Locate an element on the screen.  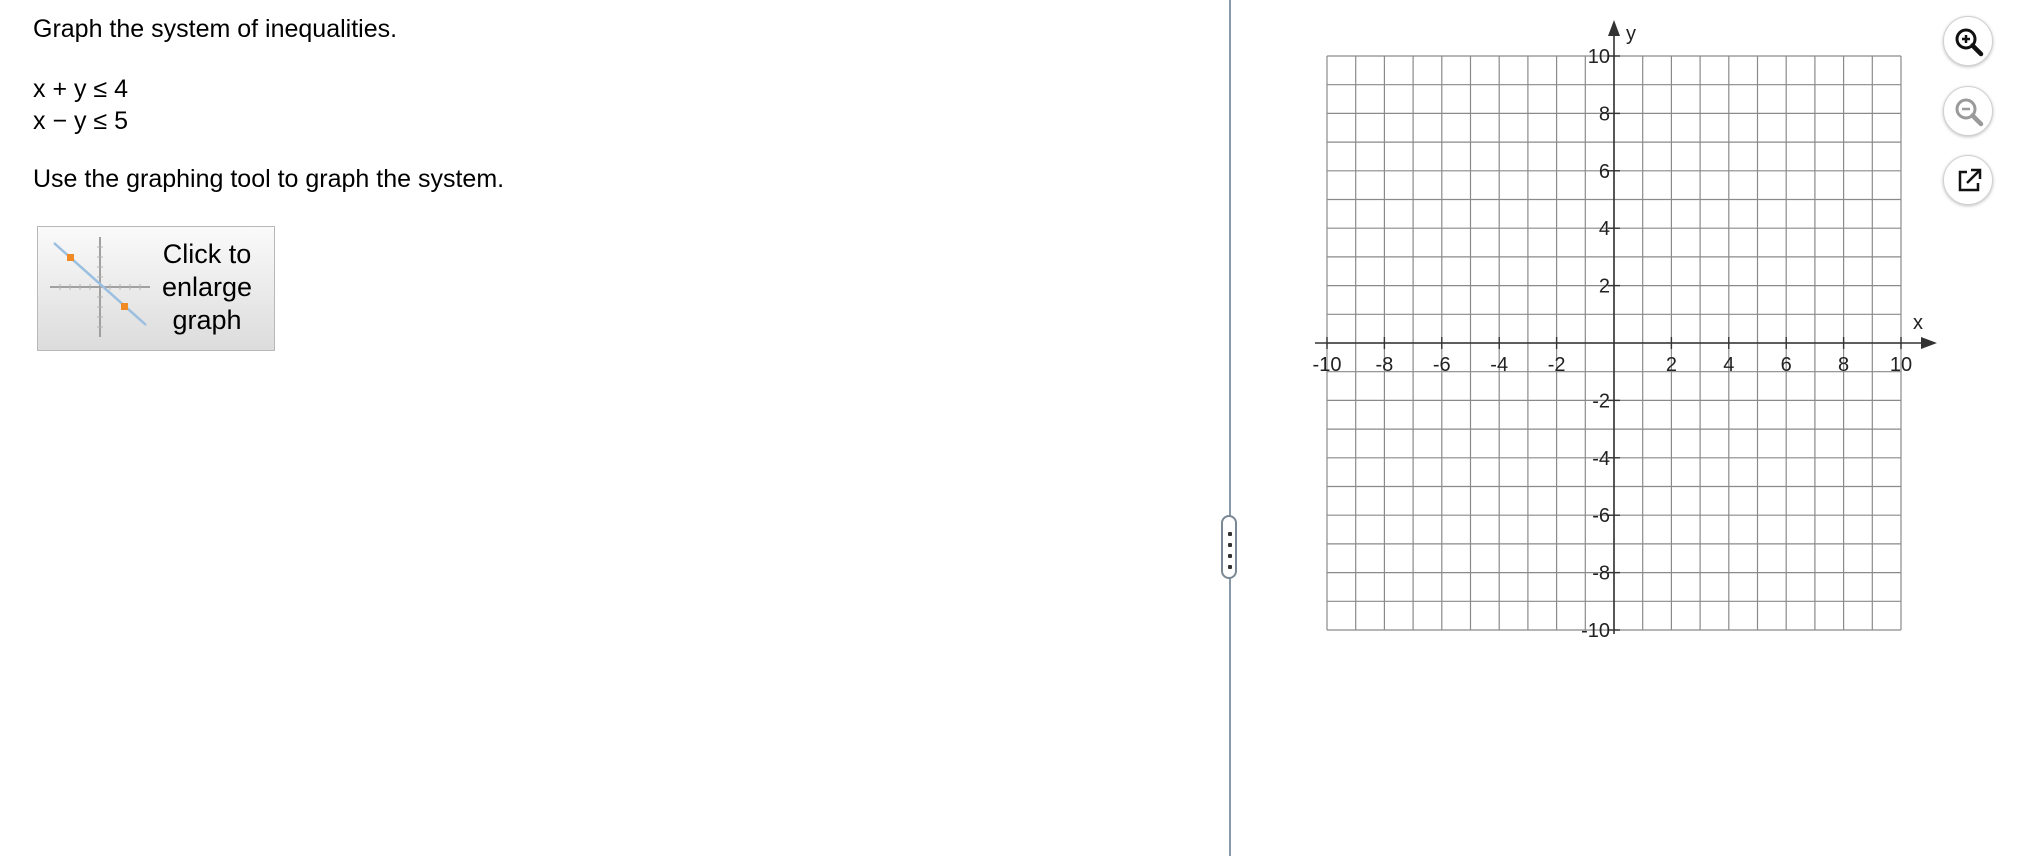
y-tick-label: 4 is located at coordinates (1604, 229).